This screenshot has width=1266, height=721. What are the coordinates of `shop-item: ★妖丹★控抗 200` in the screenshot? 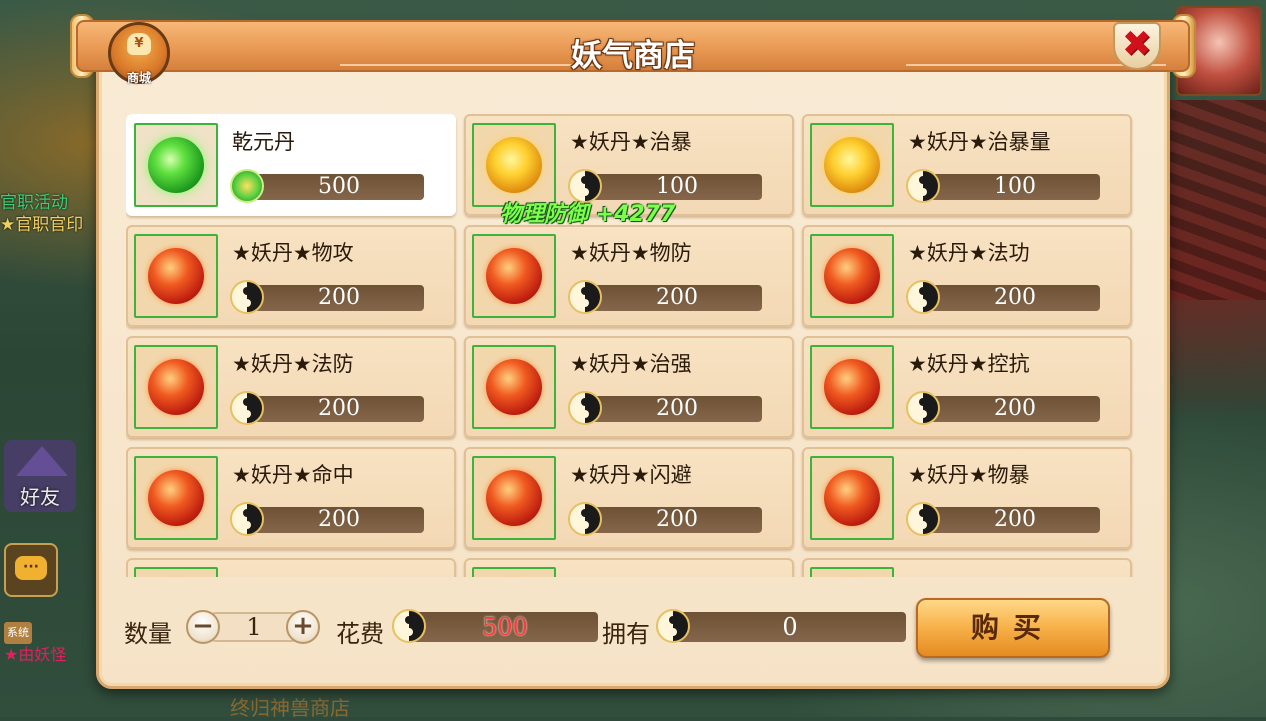 It's located at (967, 387).